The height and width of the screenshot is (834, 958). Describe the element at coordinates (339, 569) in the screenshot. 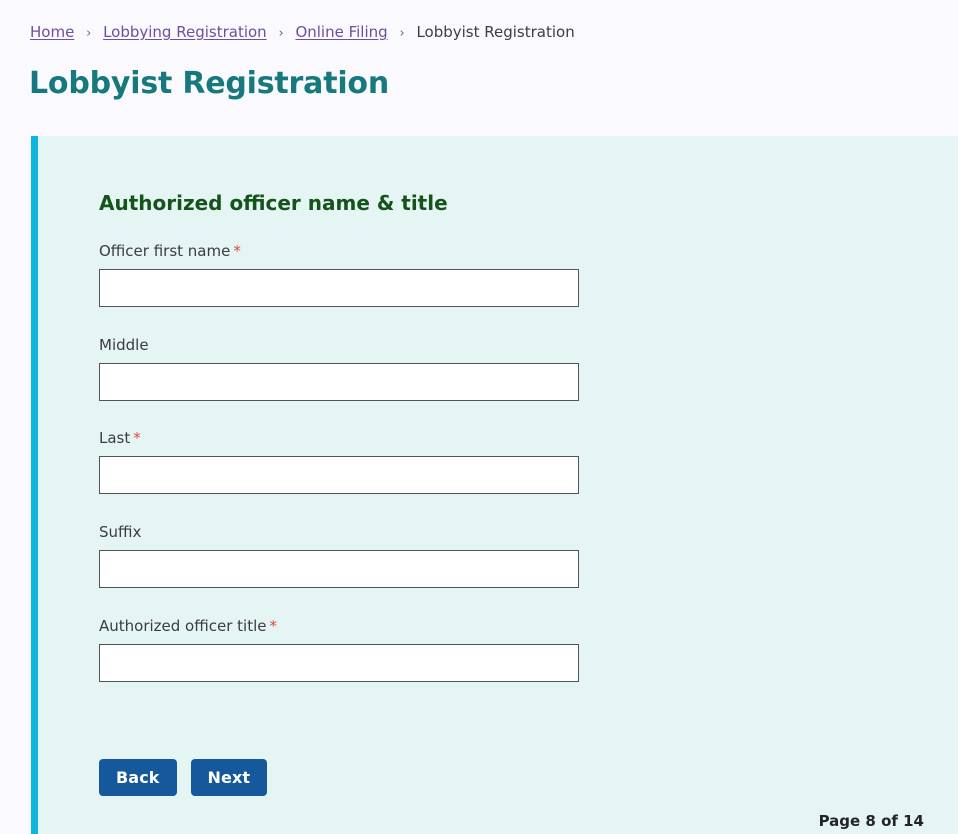

I see `input-suffix` at that location.